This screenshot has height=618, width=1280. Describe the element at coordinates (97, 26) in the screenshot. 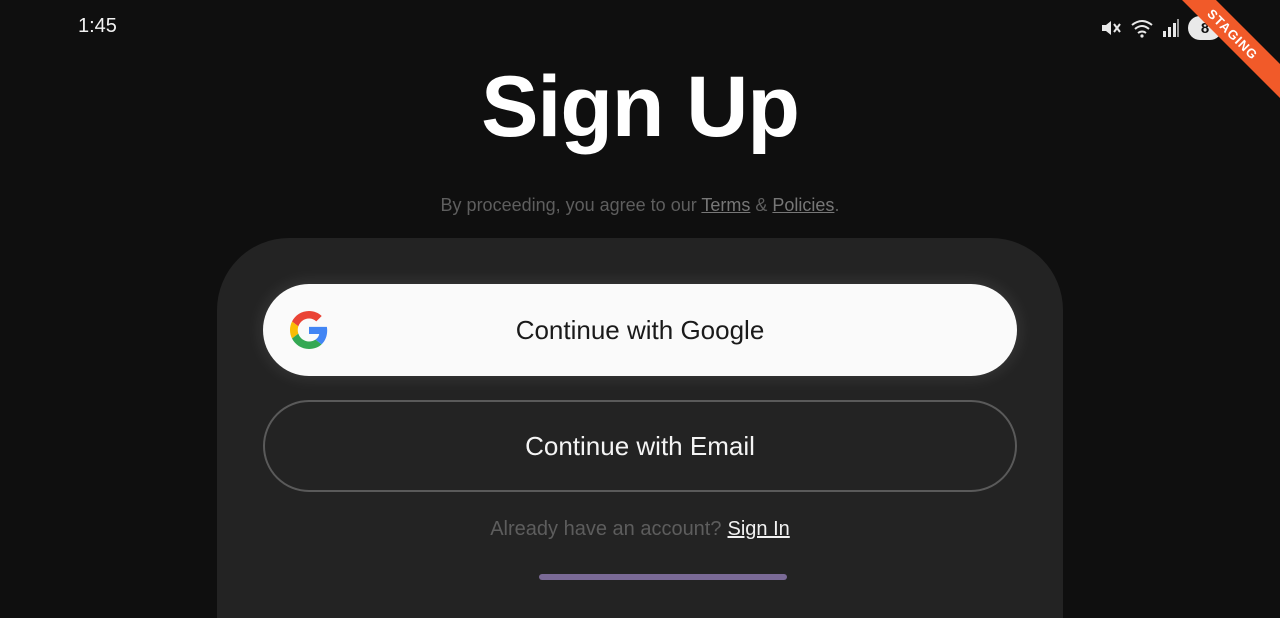

I see `status-time: 1:45` at that location.